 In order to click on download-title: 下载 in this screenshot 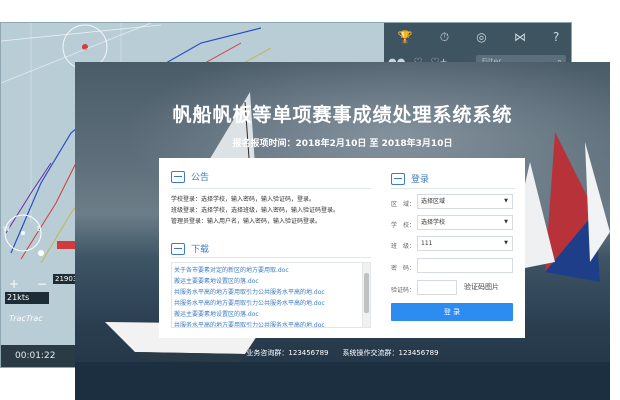, I will do `click(200, 250)`.